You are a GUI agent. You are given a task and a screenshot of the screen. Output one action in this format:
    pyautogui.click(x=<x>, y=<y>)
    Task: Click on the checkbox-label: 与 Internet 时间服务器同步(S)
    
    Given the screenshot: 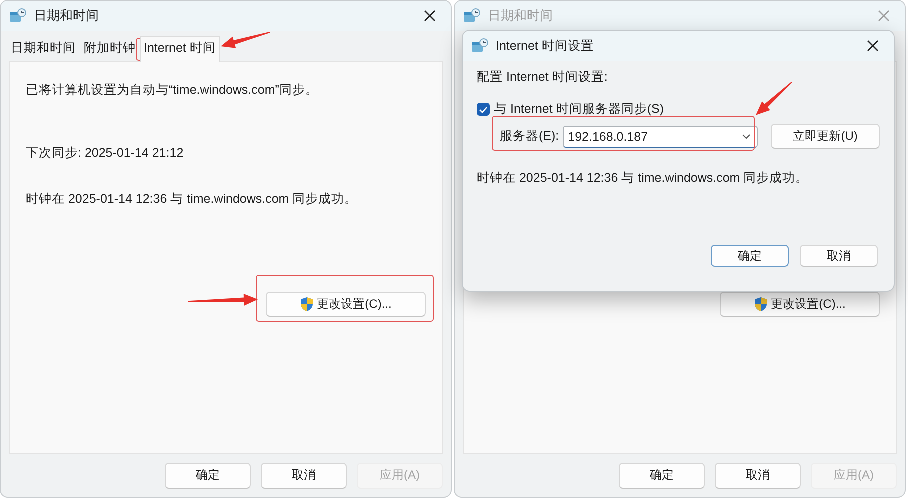 What is the action you would take?
    pyautogui.click(x=579, y=109)
    